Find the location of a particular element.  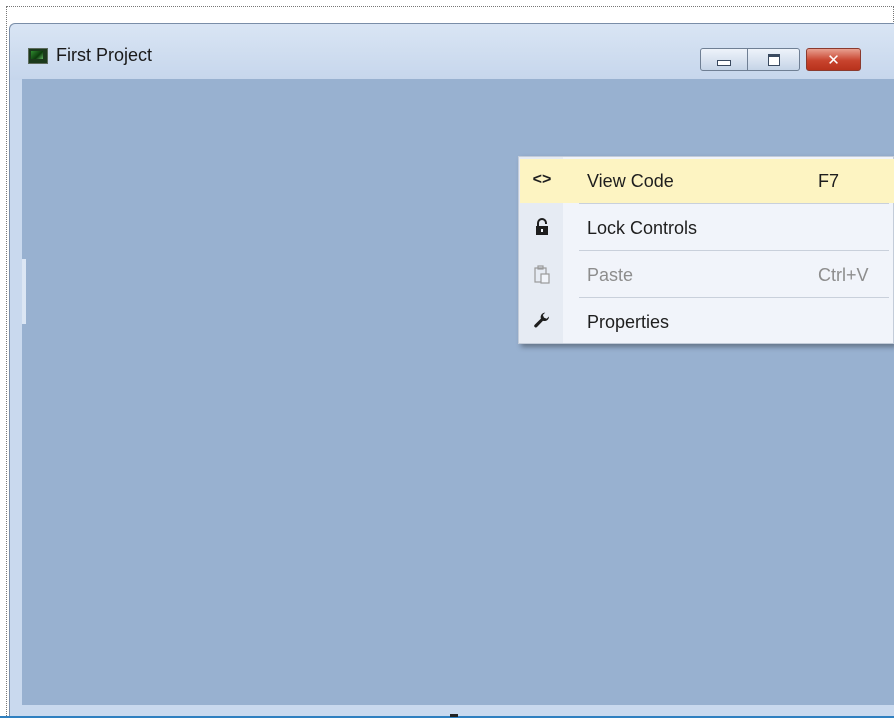

menu-item-shortcut: Ctrl+V is located at coordinates (843, 275).